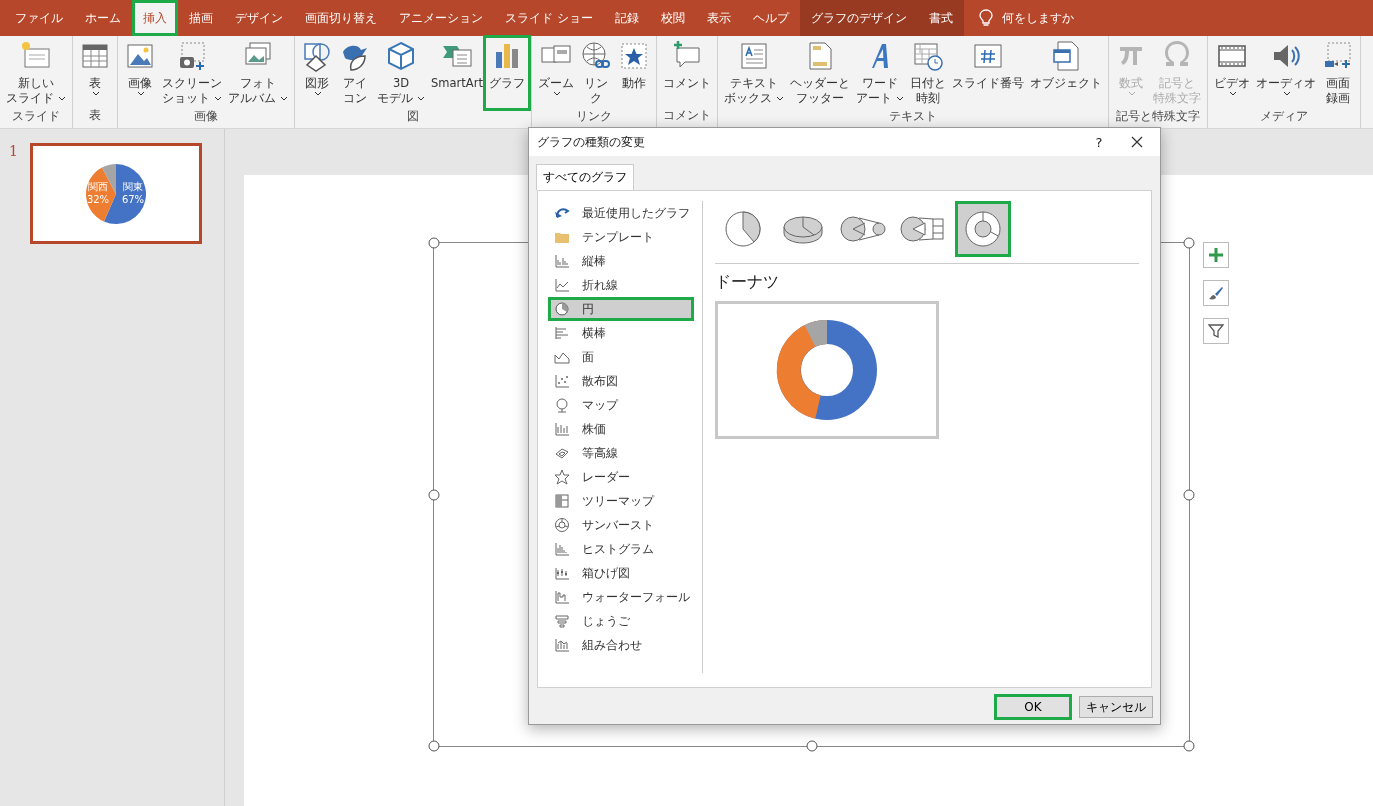 This screenshot has width=1373, height=806. What do you see at coordinates (36, 116) in the screenshot?
I see `ribbon-group-label: スライド` at bounding box center [36, 116].